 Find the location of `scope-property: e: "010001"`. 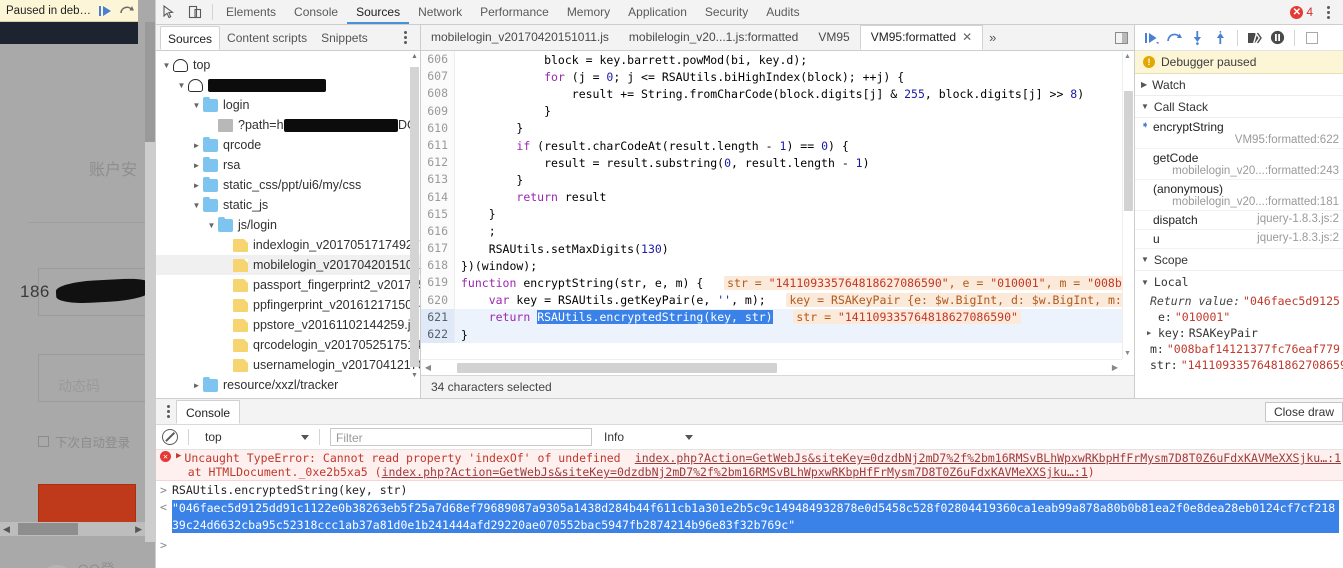

scope-property: e: "010001" is located at coordinates (1239, 317).